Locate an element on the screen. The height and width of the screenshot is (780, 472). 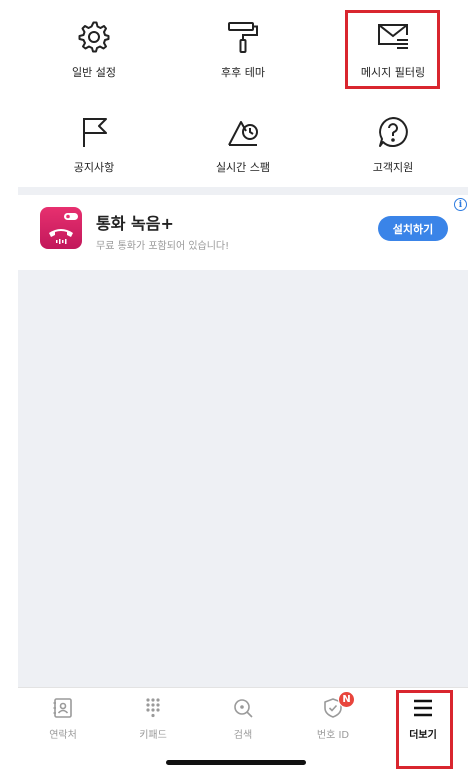
flag-icon is located at coordinates (95, 132).